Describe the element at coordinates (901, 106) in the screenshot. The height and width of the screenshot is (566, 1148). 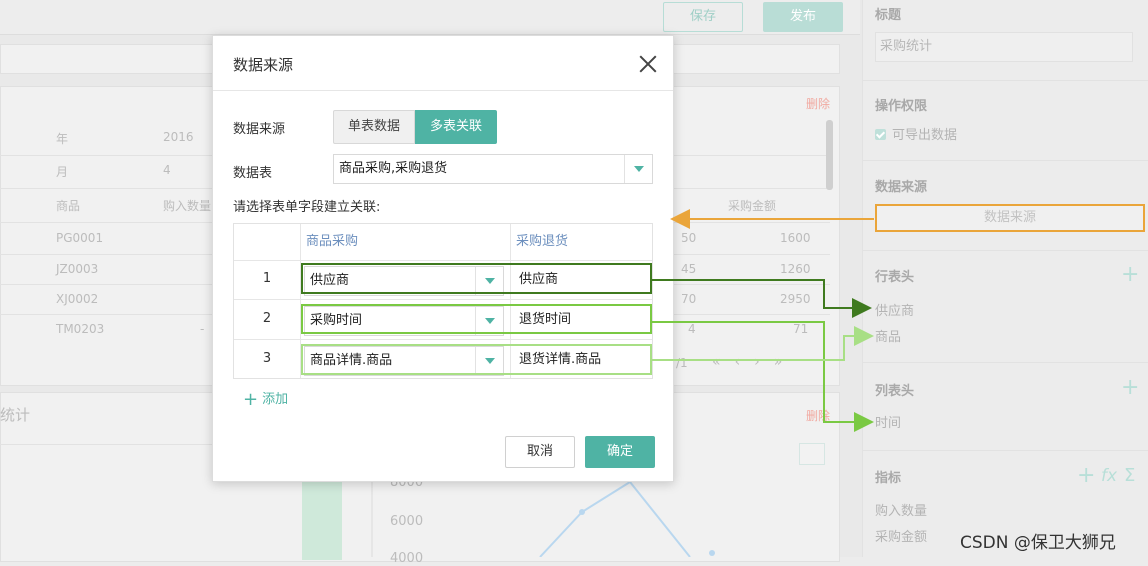
I see `permission-heading: 操作权限` at that location.